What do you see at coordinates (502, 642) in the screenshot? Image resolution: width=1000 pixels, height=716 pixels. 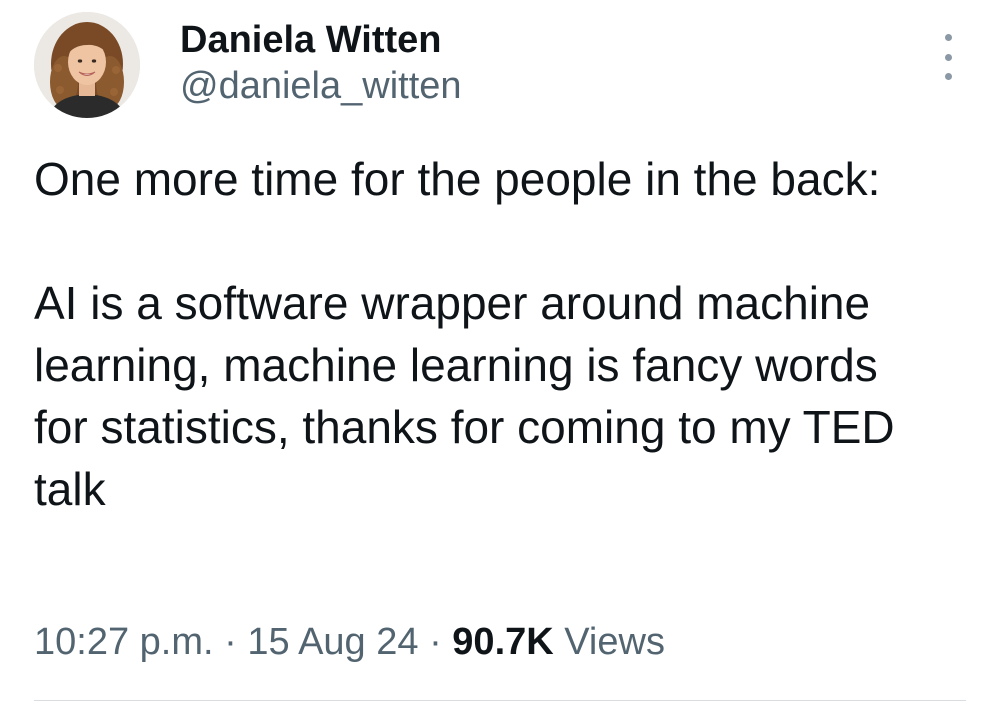 I see `views-count: 90.7K` at bounding box center [502, 642].